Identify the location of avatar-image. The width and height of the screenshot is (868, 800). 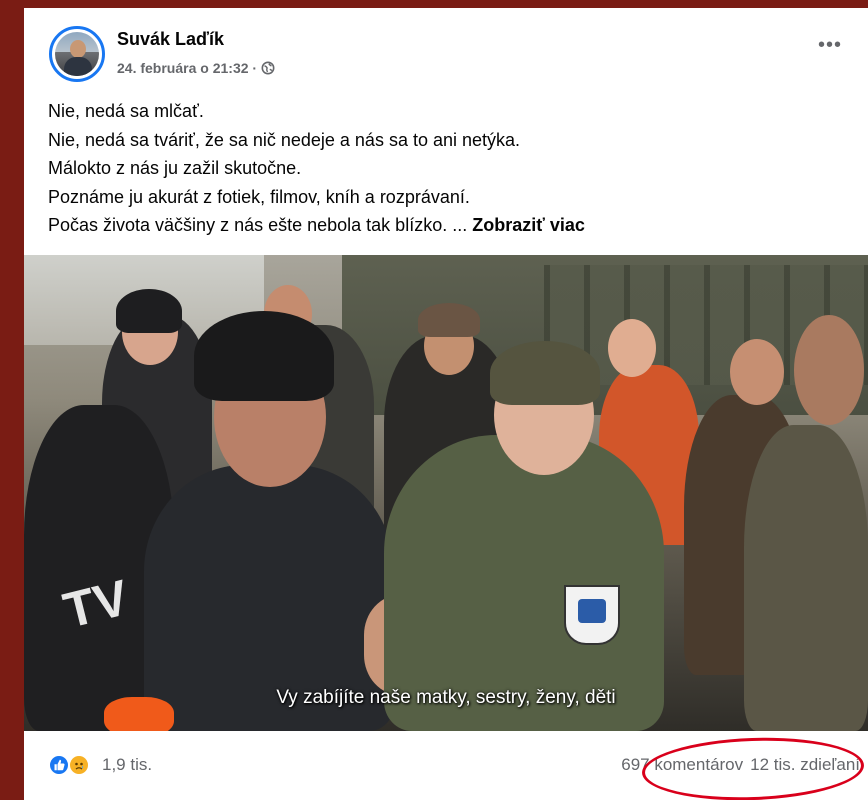
(77, 54).